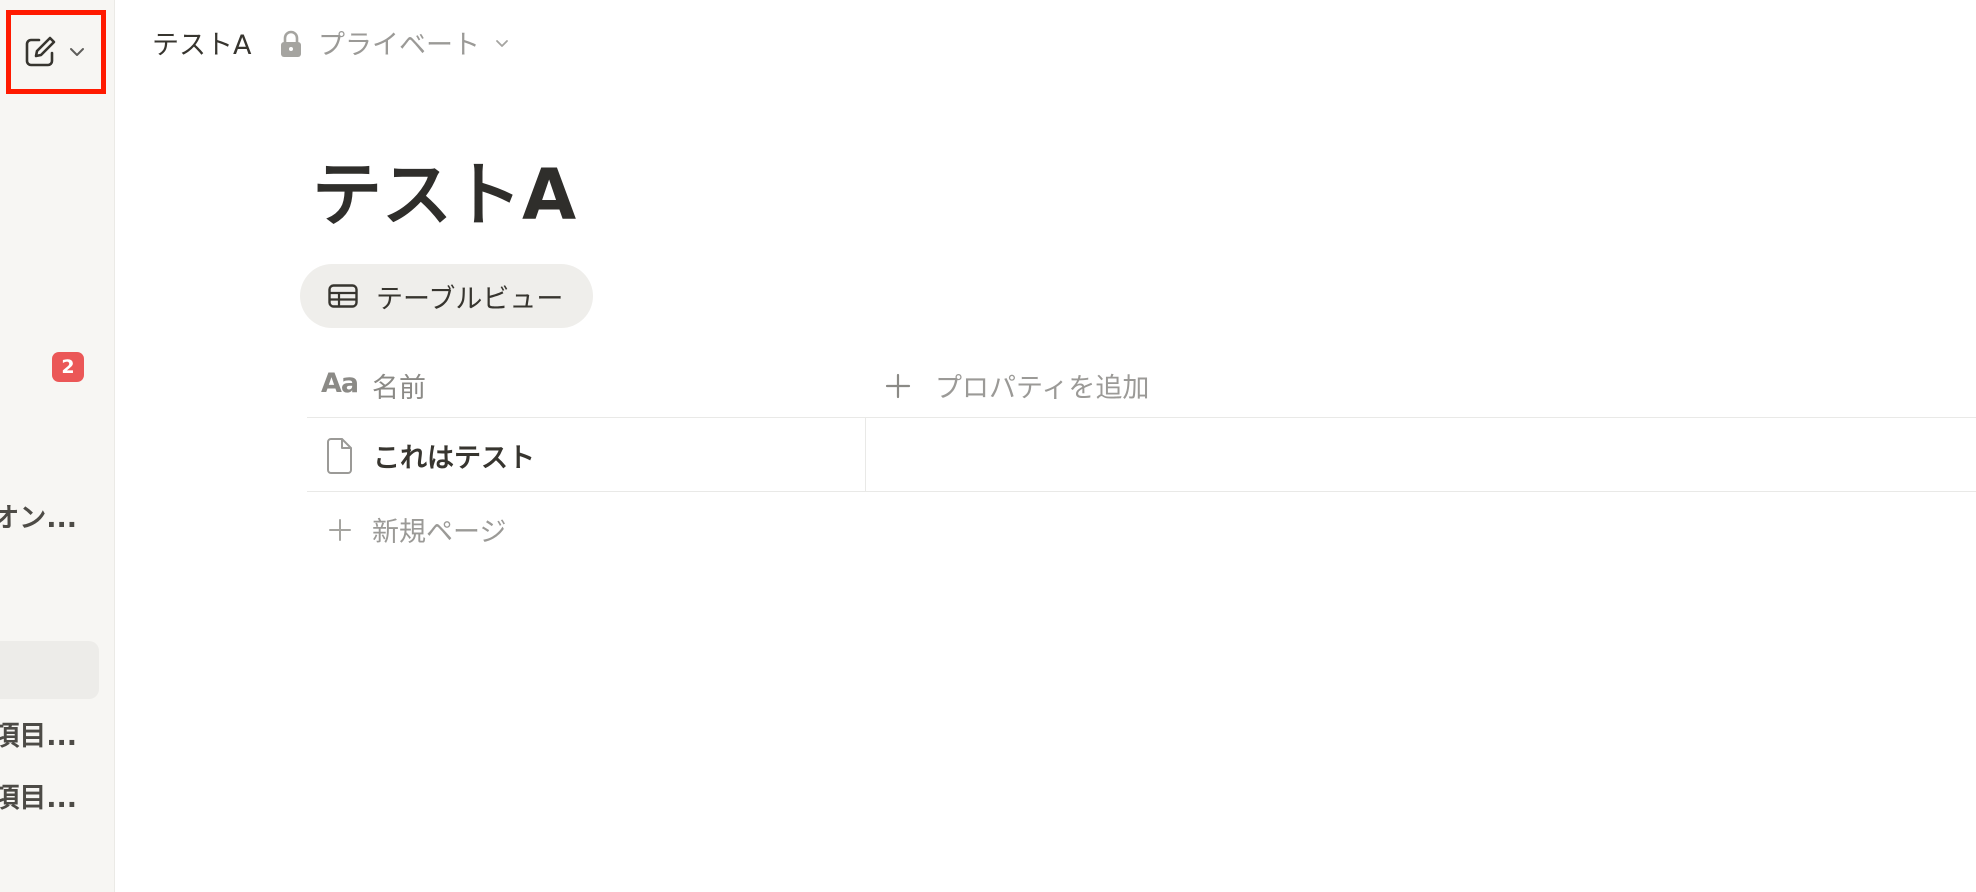 The height and width of the screenshot is (892, 1976). Describe the element at coordinates (40, 51) in the screenshot. I see `edit-square-icon` at that location.